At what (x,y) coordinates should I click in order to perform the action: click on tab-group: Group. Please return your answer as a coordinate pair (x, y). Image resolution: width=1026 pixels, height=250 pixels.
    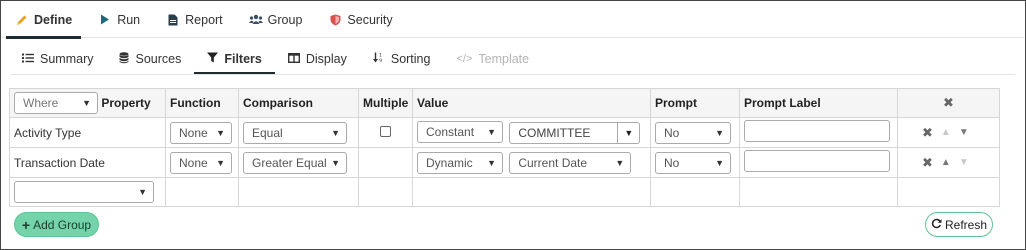
    Looking at the image, I should click on (276, 20).